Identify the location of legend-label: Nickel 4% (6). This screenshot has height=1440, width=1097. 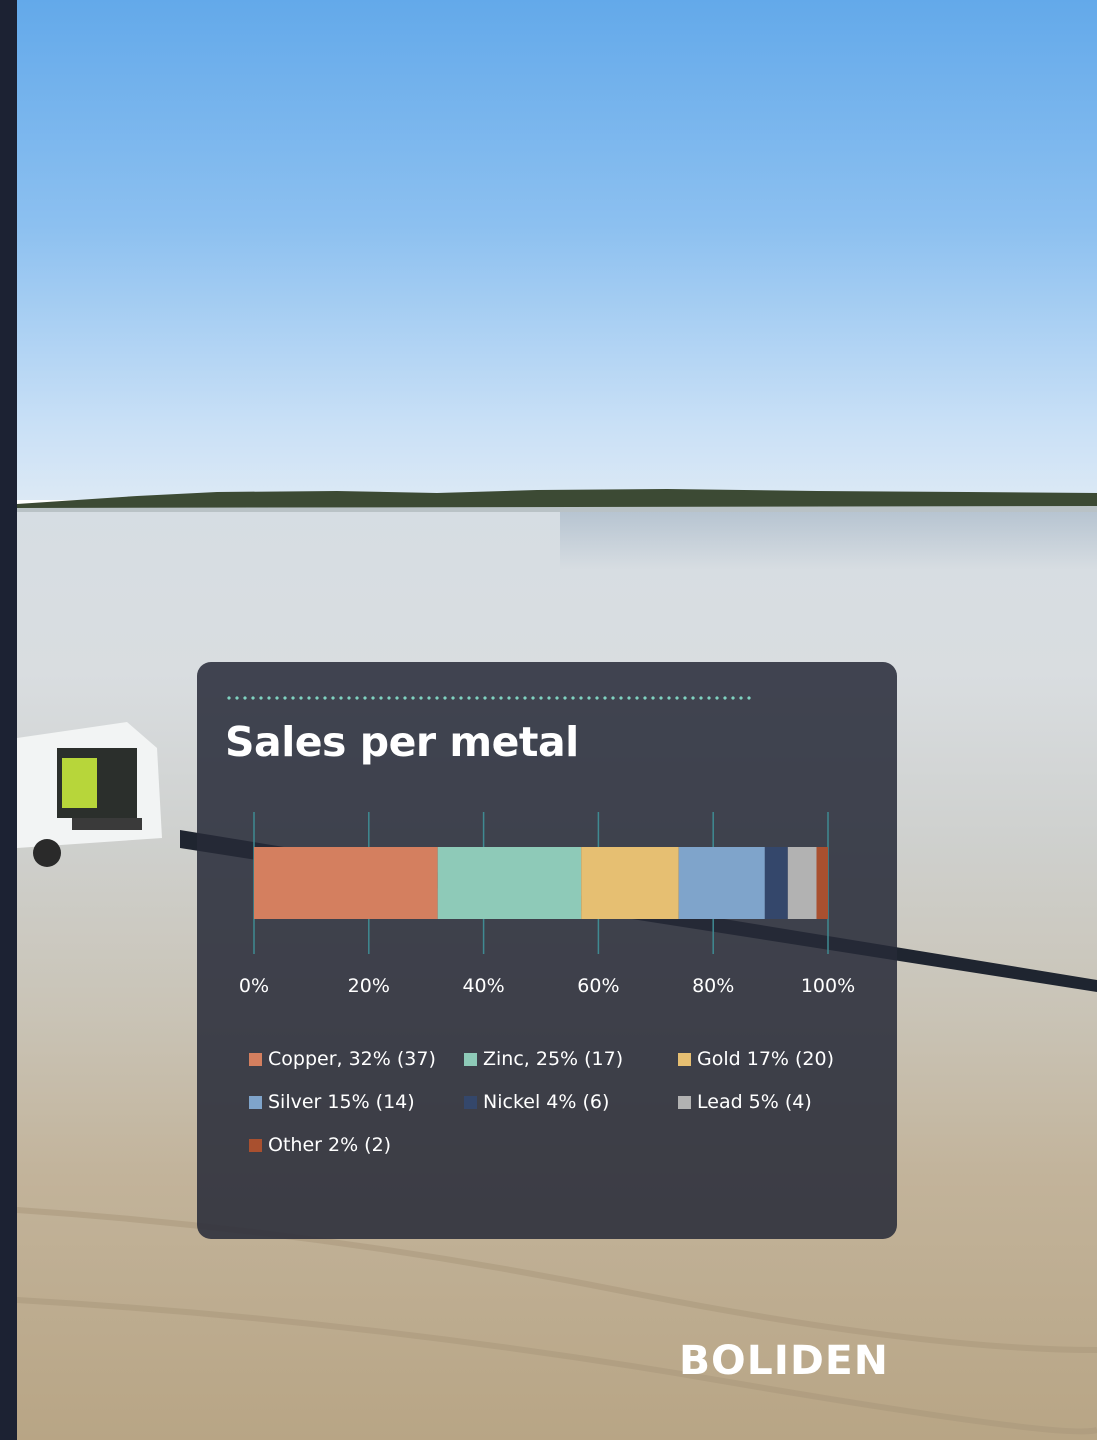
(546, 1102).